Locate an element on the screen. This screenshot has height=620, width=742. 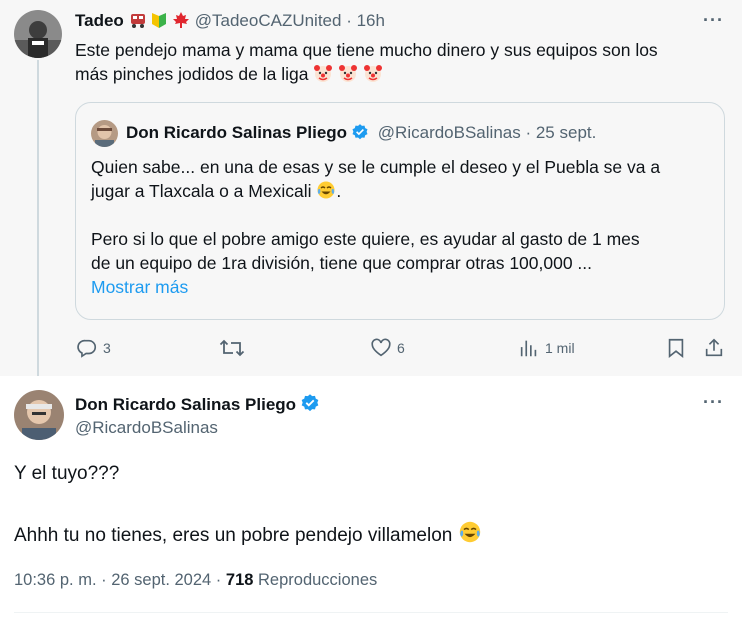
reply-button: 3 is located at coordinates (93, 348).